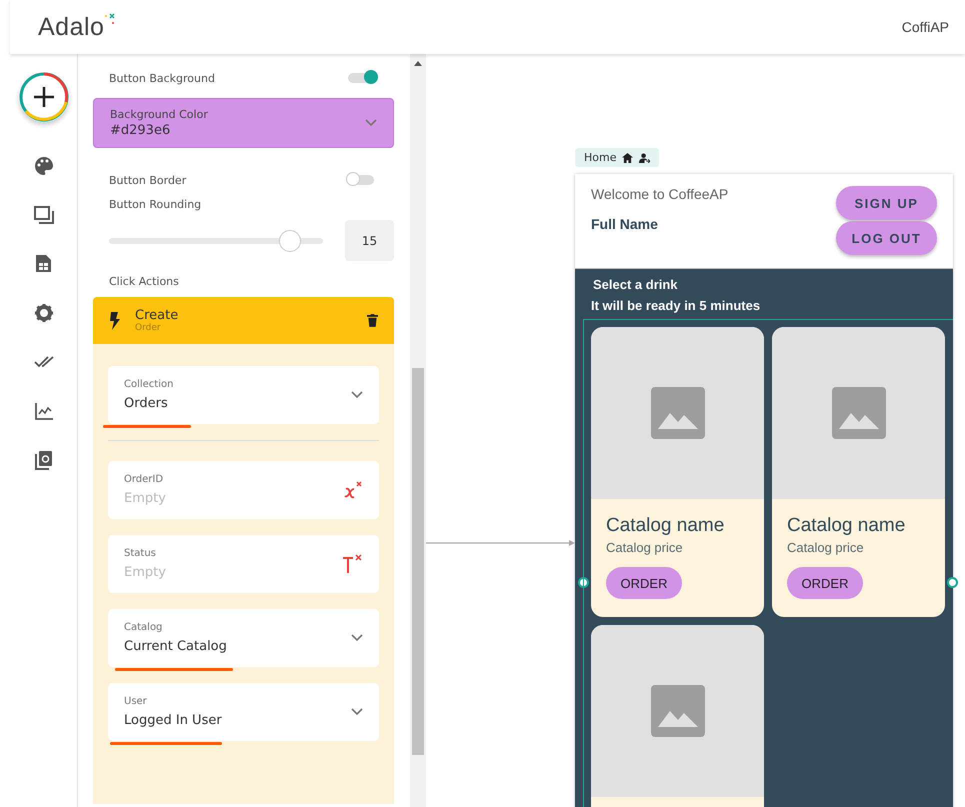 The height and width of the screenshot is (807, 965). I want to click on documents-icon, so click(44, 460).